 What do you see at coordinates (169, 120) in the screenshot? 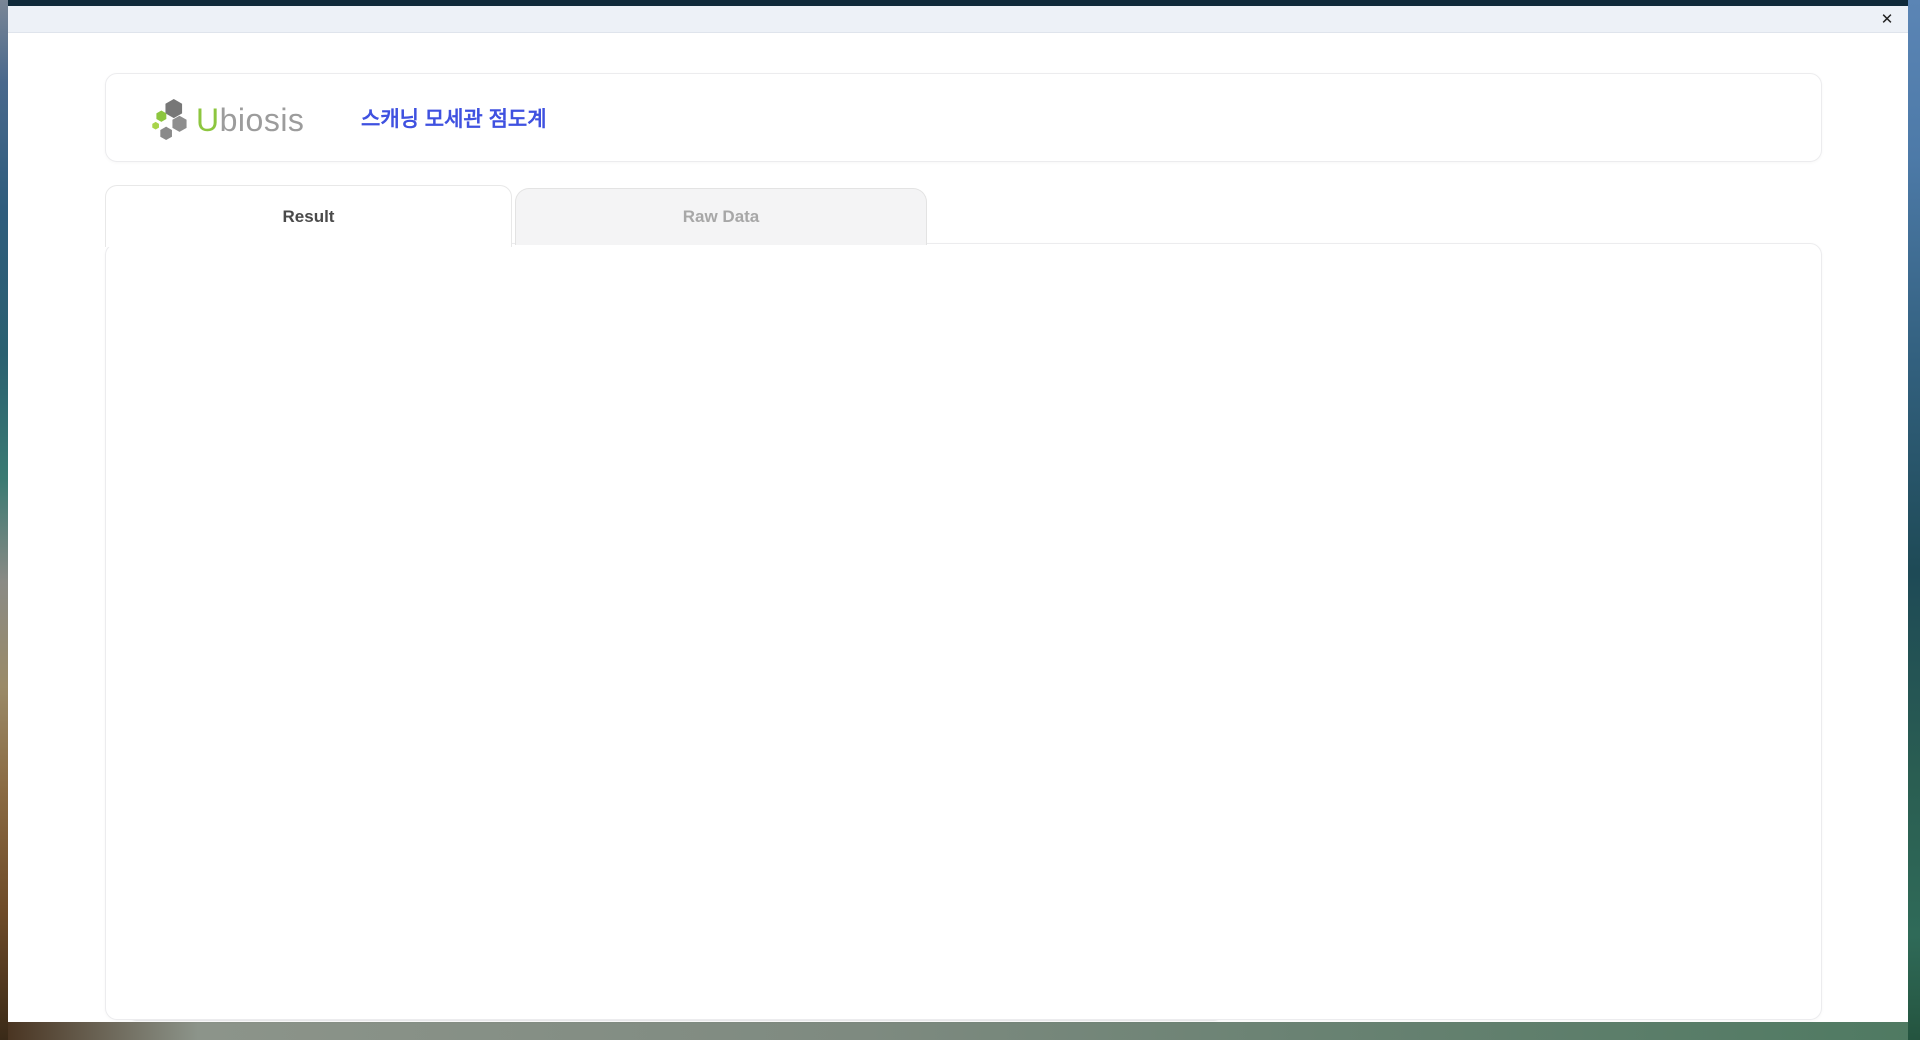
I see `logo-hexagon-icon` at bounding box center [169, 120].